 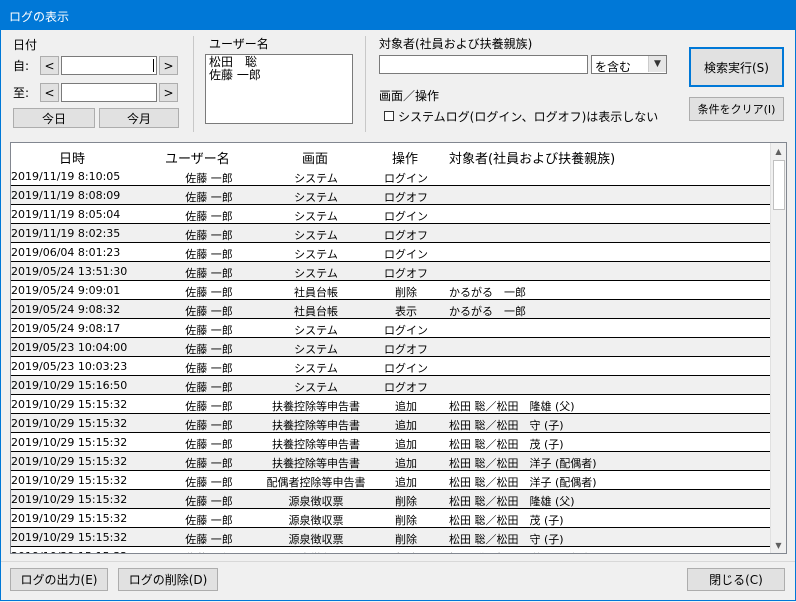 I want to click on cell-target: 松田 聡／松田 洋子 (配偶者), so click(x=523, y=482).